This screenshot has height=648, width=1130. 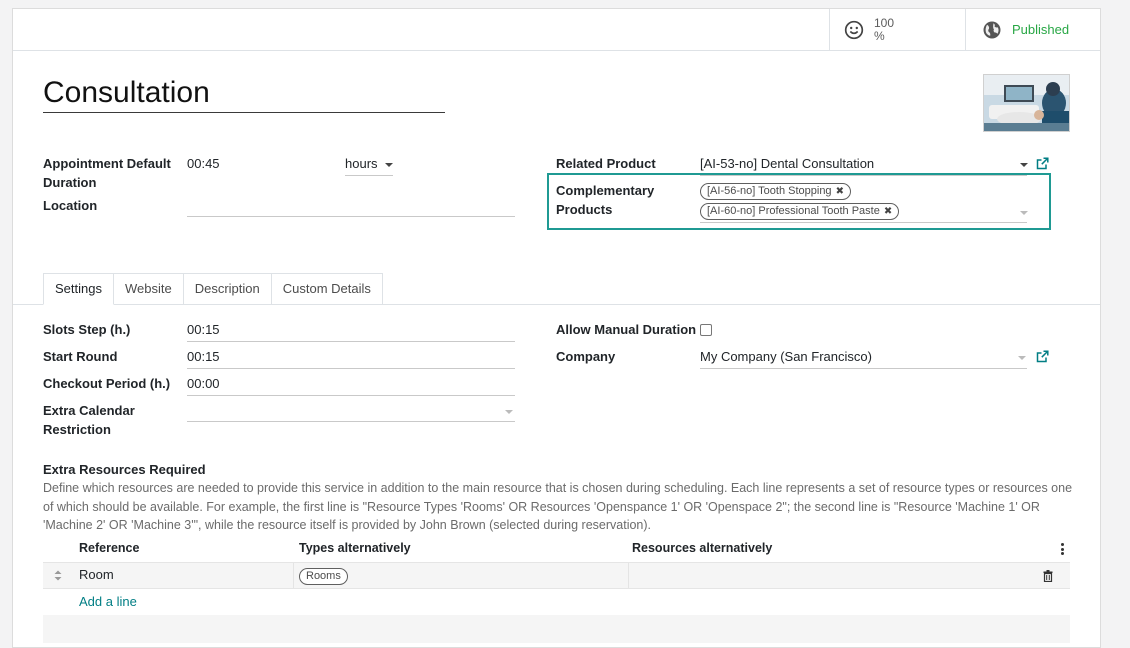 I want to click on rating-unit: %, so click(x=879, y=35).